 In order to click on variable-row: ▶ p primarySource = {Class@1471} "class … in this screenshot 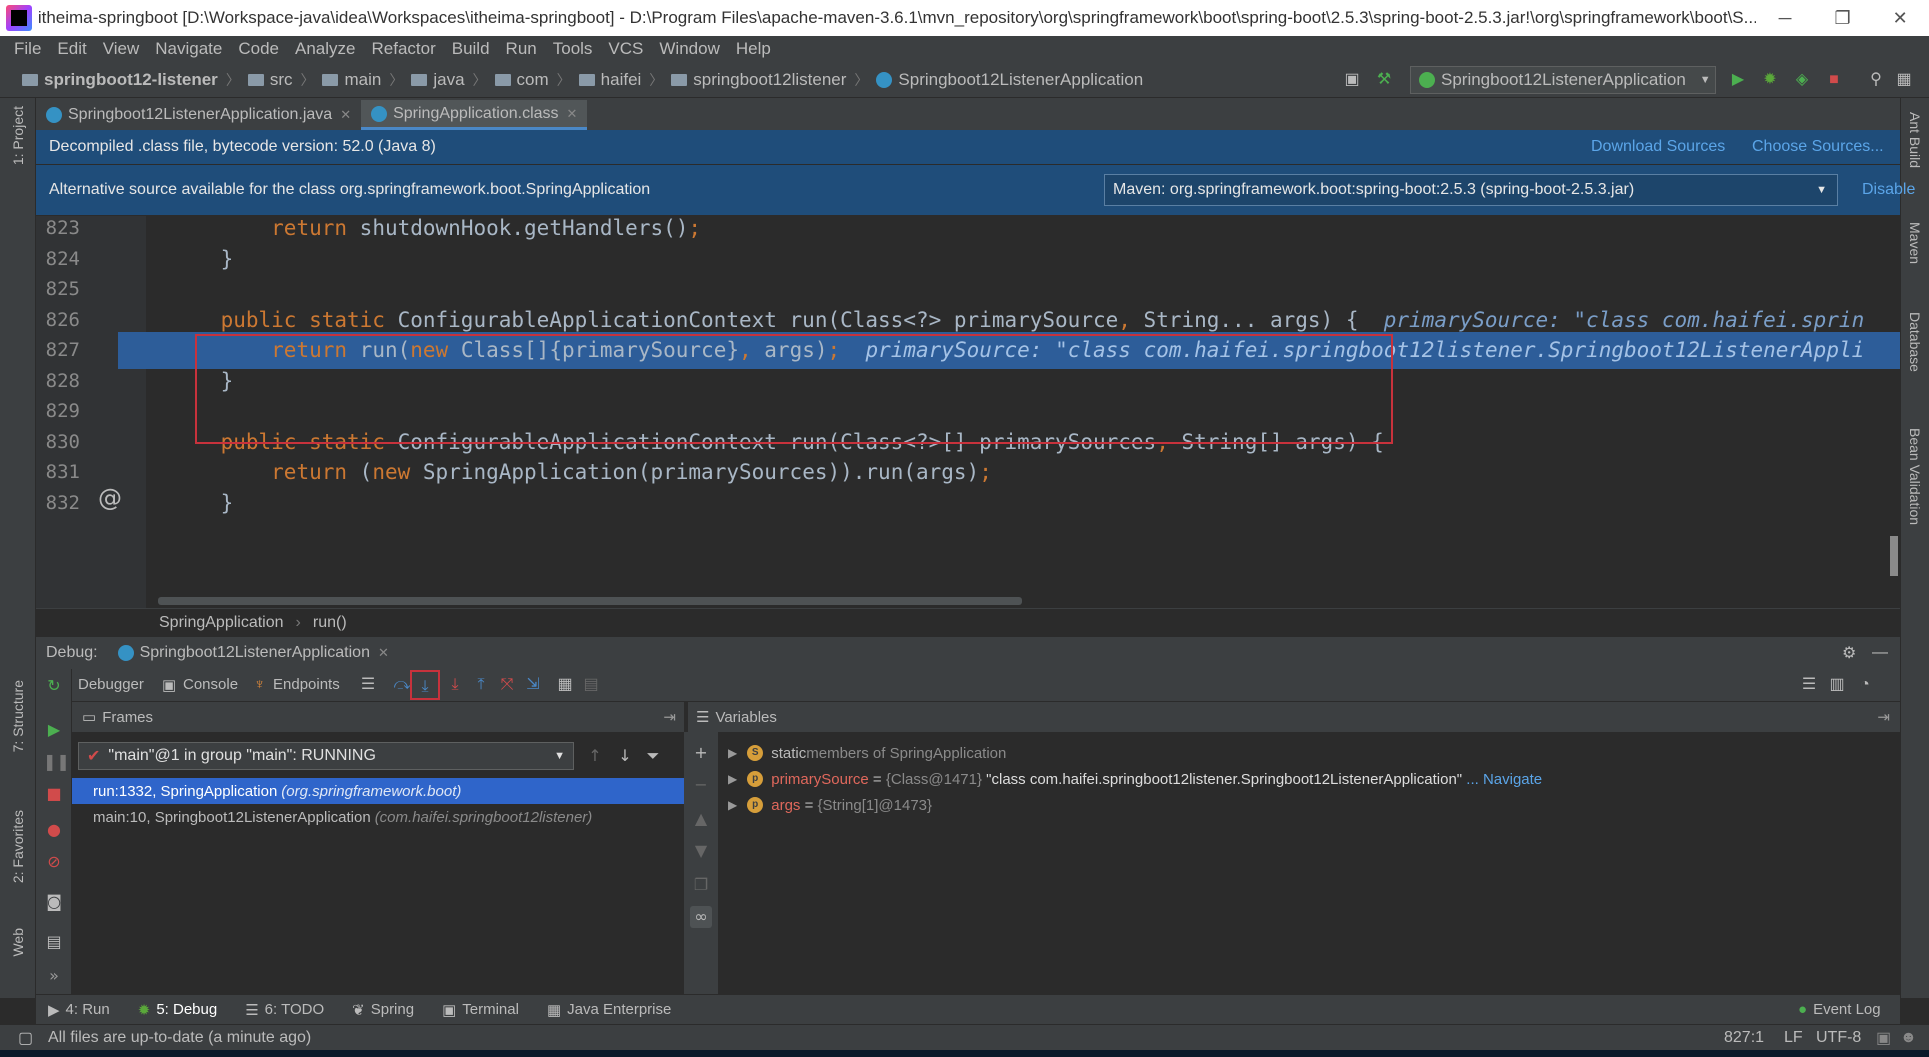, I will do `click(1135, 779)`.